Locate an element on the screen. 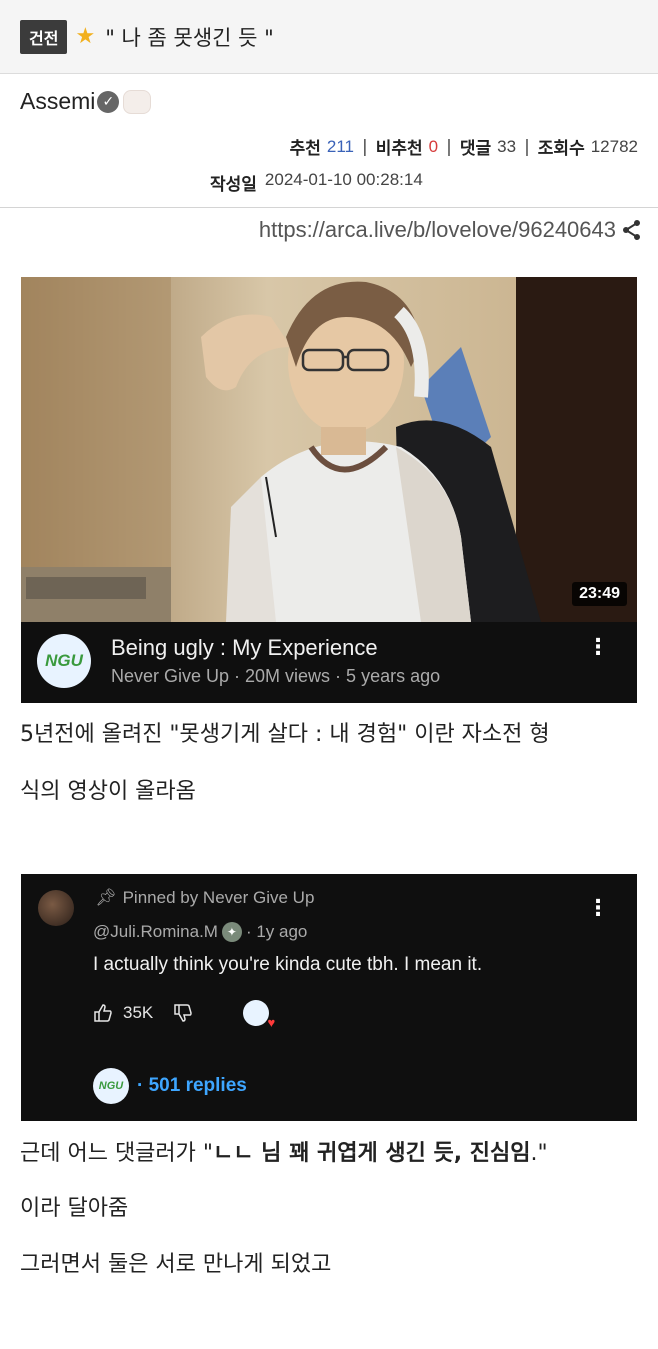  post-title-bar: 건전 ★ " 나 좀 못생긴 듯 " is located at coordinates (329, 37).